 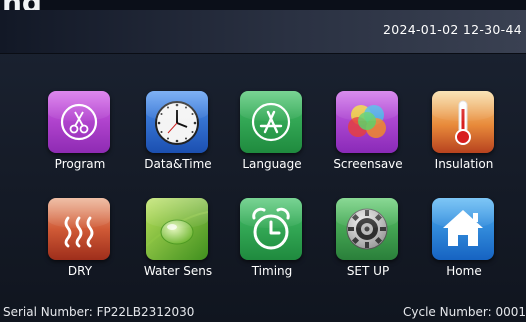 I want to click on cycle-number: Cycle Number: 0001, so click(x=464, y=312).